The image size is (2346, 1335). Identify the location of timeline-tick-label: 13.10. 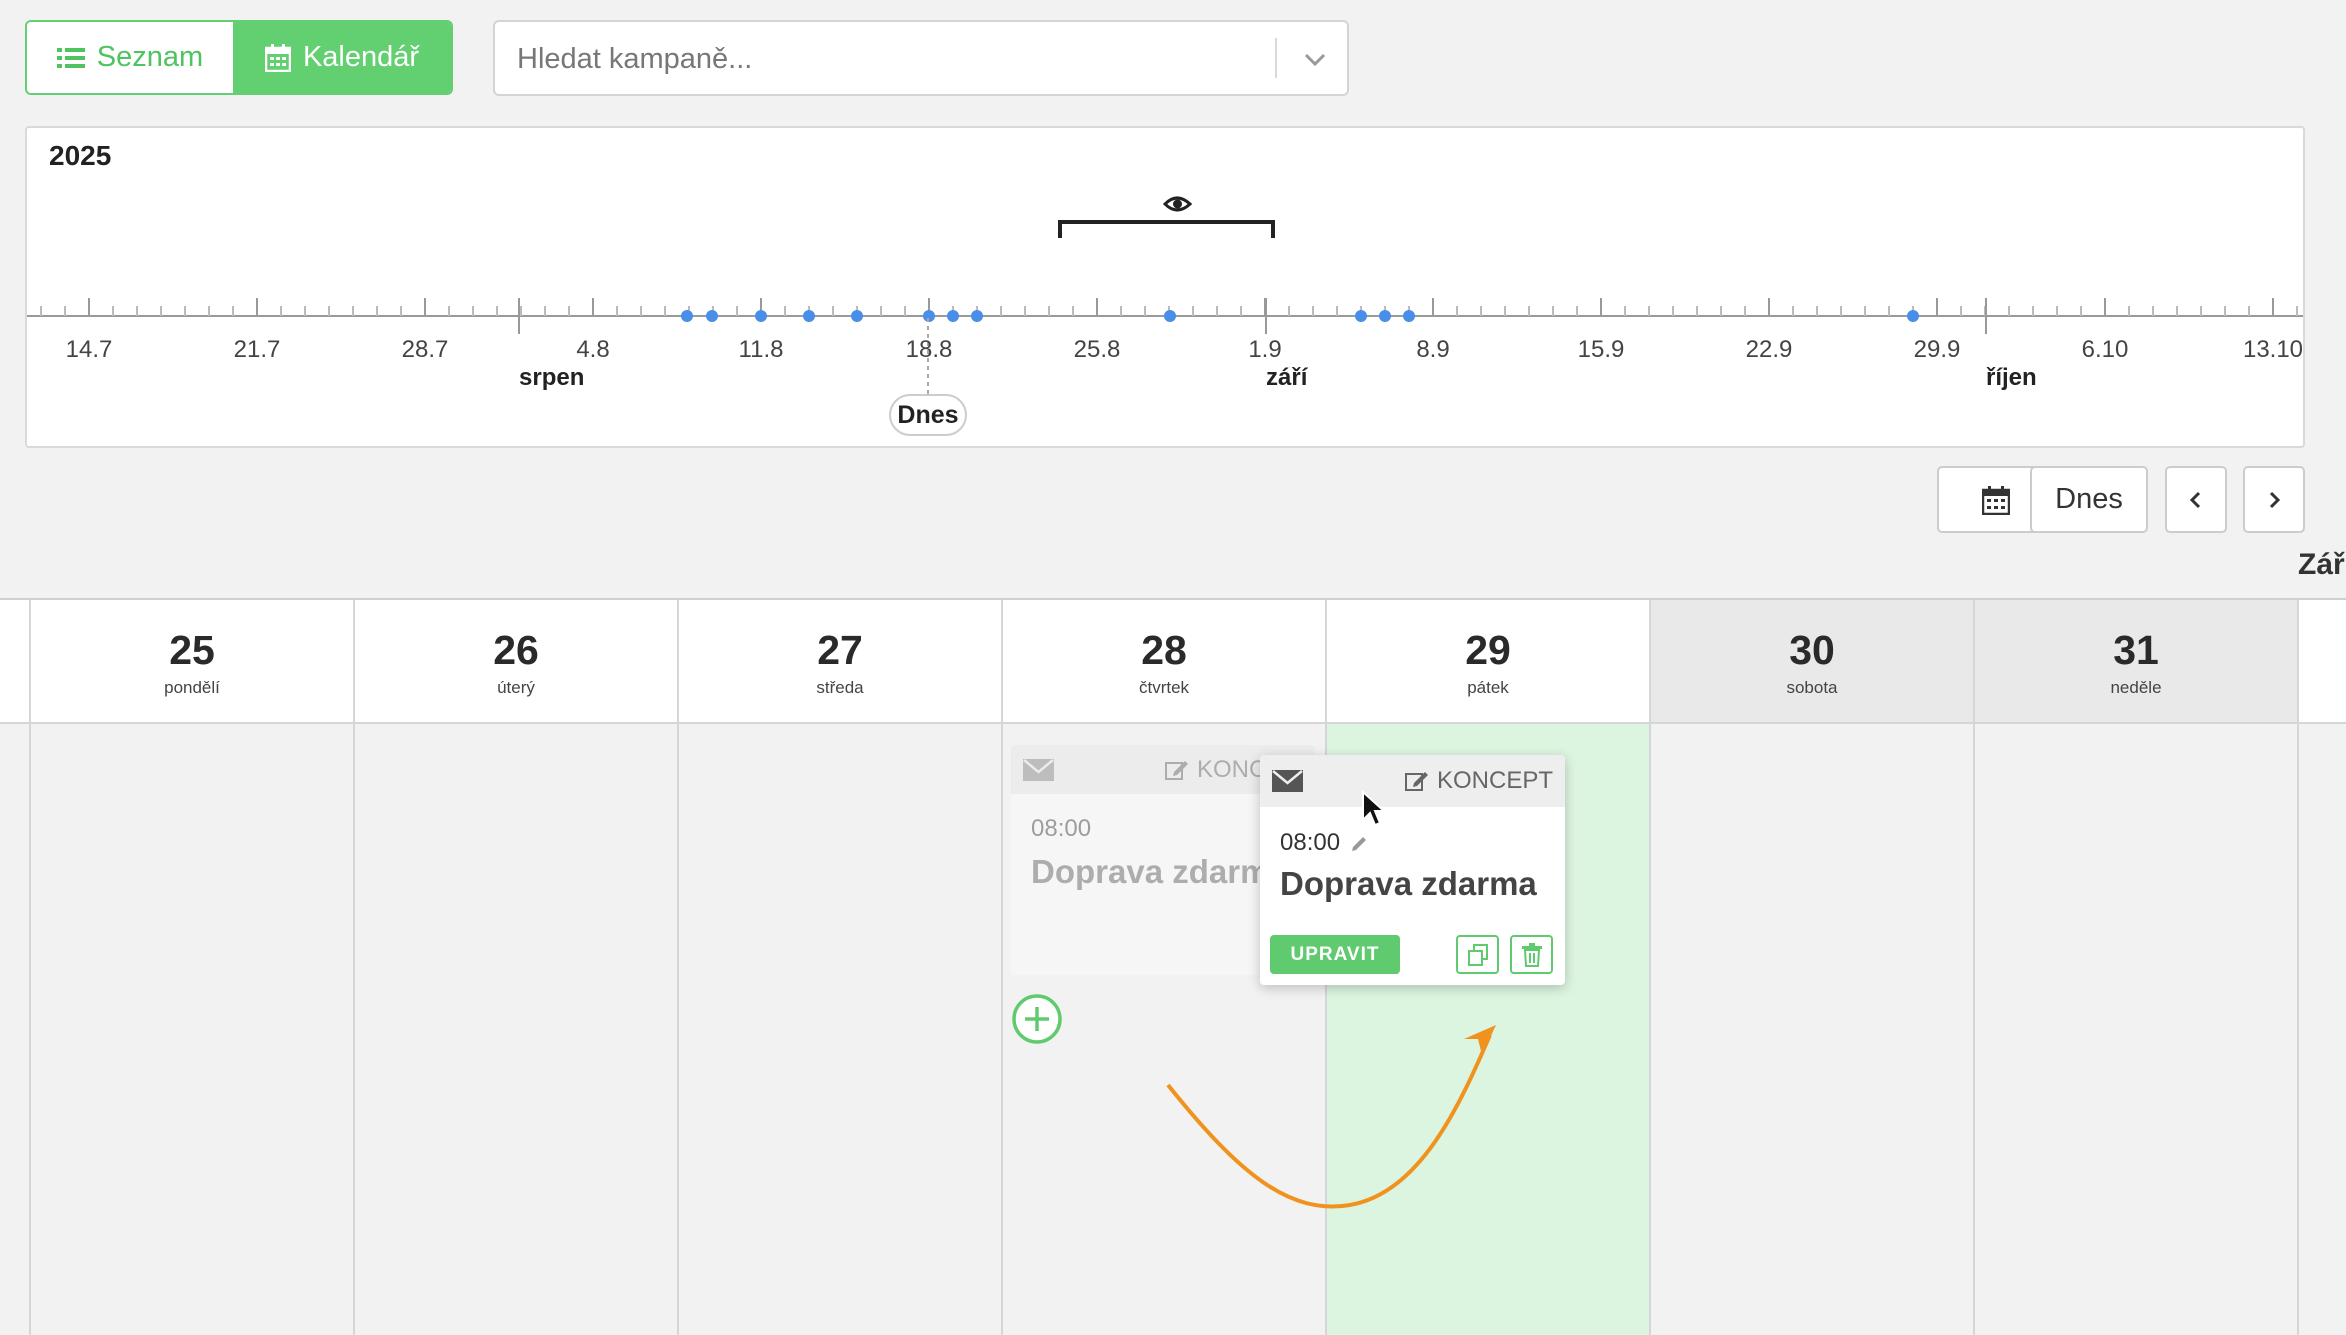
(2273, 349).